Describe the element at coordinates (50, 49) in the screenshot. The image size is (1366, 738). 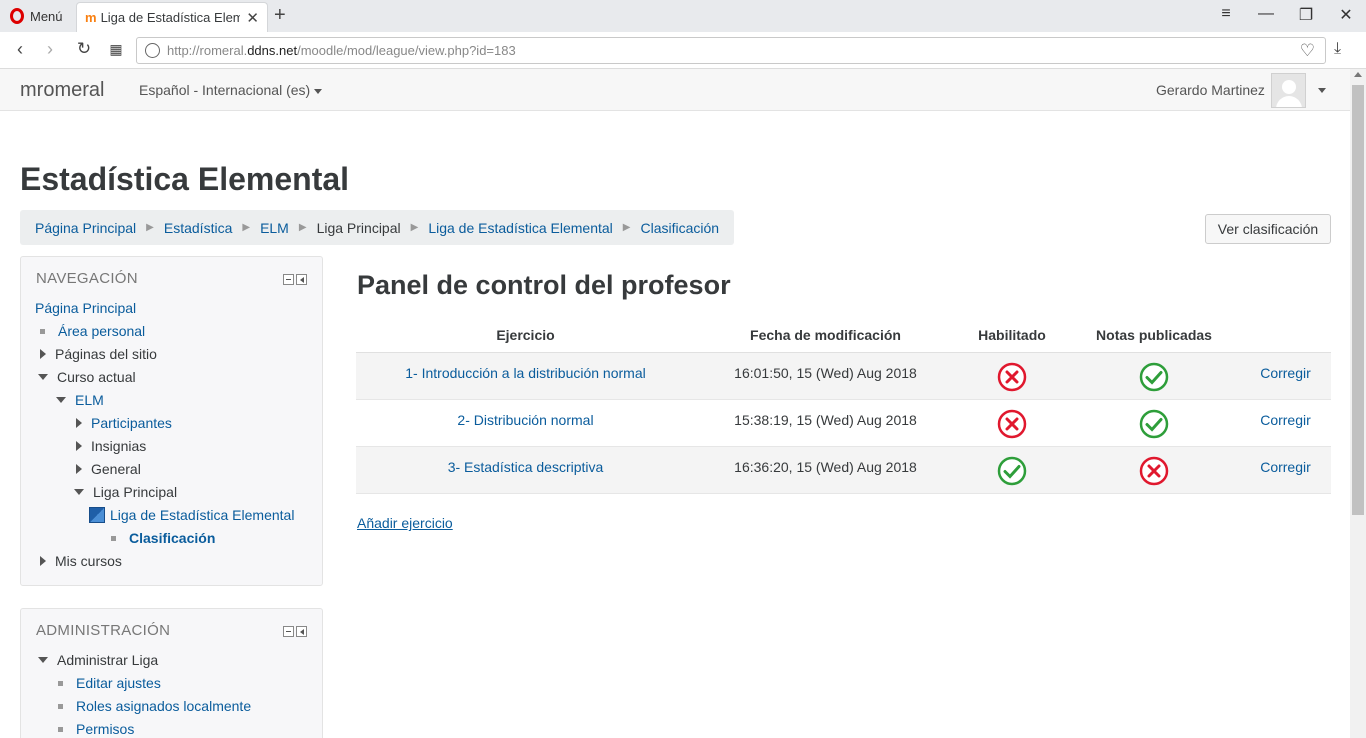
I see `forward-icon: ›` at that location.